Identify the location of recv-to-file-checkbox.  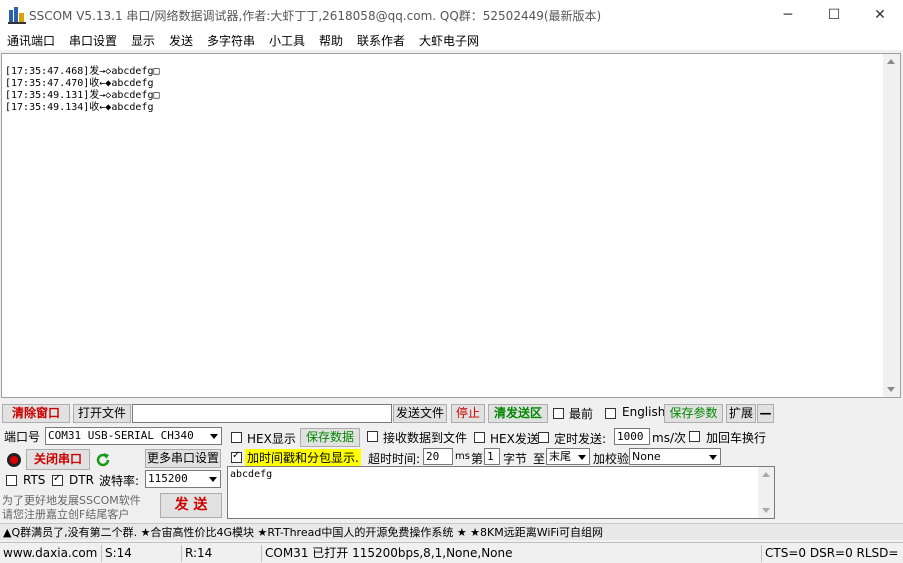
(372, 436).